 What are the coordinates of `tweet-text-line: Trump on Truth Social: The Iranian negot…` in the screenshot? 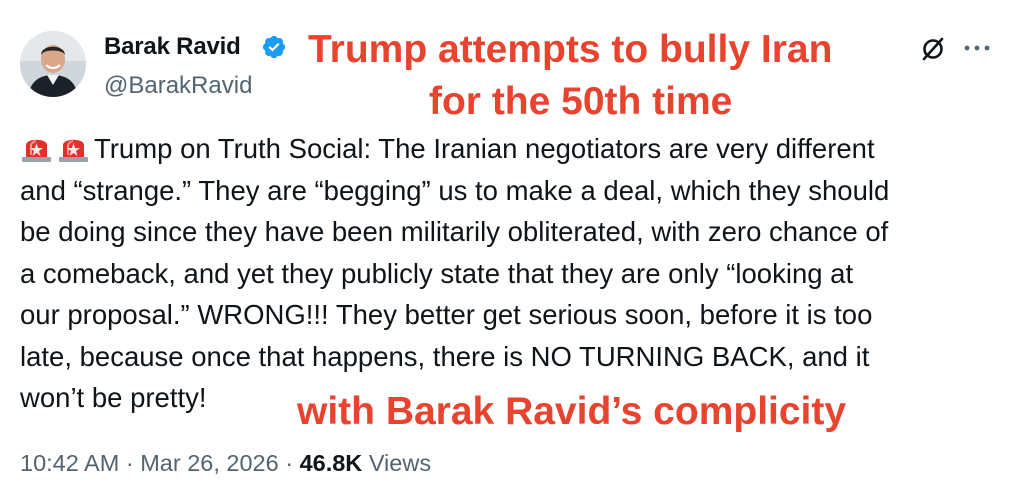 It's located at (515, 149).